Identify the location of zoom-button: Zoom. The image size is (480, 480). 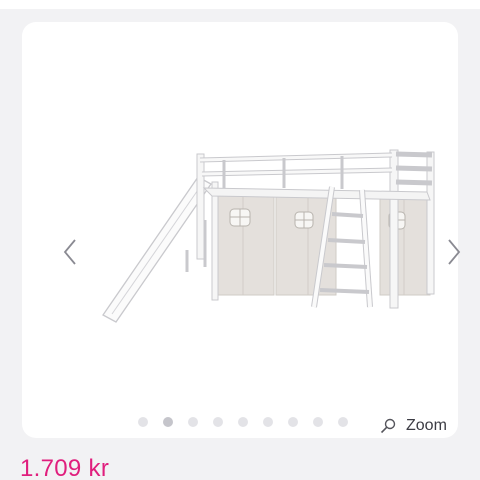
(413, 426).